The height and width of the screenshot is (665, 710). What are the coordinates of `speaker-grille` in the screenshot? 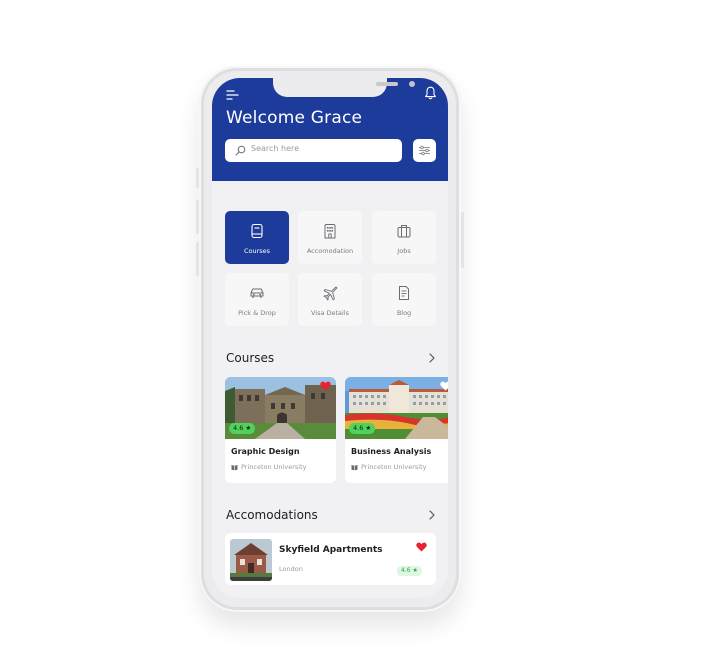 It's located at (387, 84).